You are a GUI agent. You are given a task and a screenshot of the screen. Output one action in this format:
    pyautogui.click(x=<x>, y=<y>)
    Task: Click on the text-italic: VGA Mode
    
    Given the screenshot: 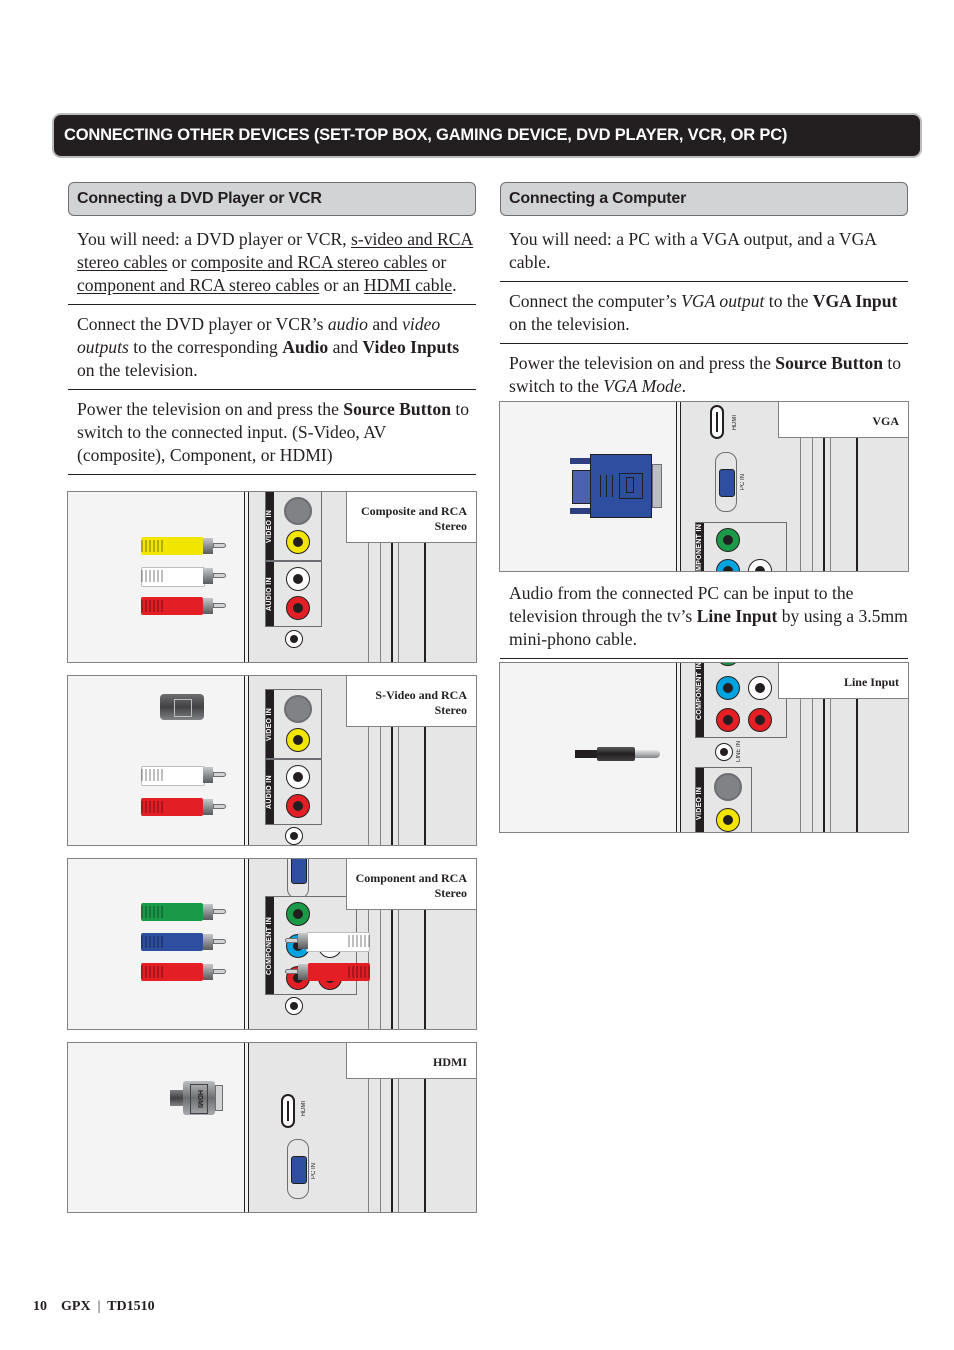 What is the action you would take?
    pyautogui.click(x=642, y=386)
    